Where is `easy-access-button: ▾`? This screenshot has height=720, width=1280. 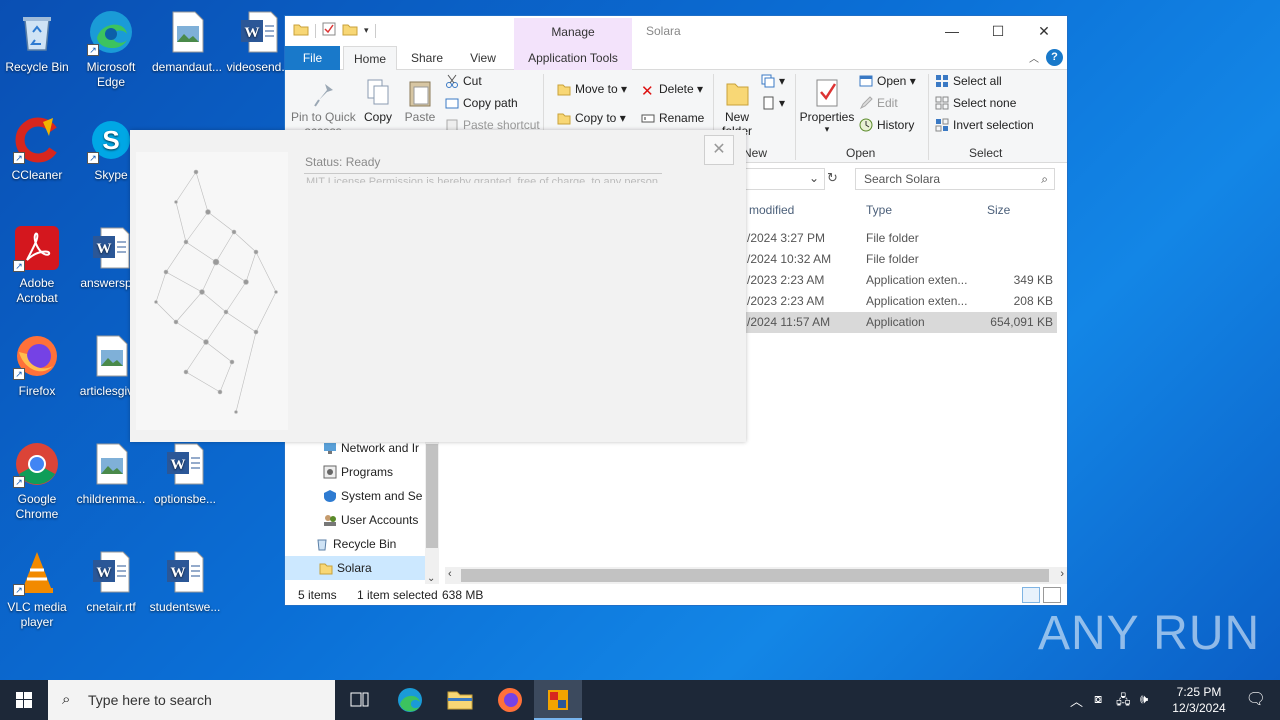
easy-access-button: ▾ is located at coordinates (773, 103).